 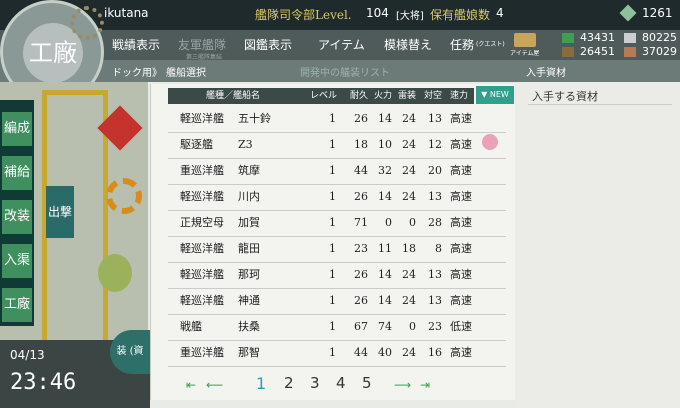 I want to click on cell-name: 龍田, so click(x=249, y=248).